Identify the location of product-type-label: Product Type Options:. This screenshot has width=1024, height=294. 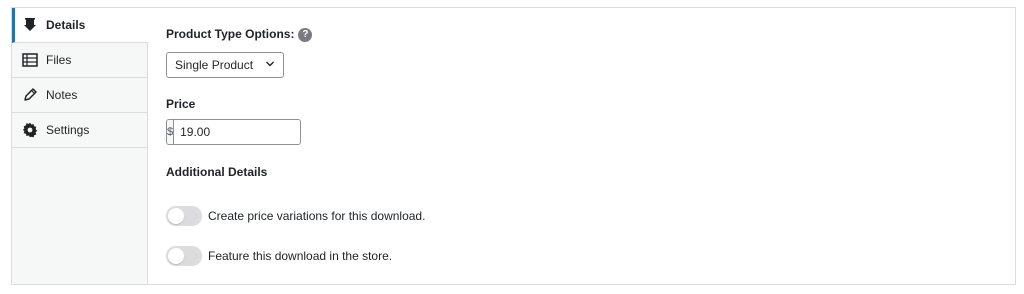
(230, 34).